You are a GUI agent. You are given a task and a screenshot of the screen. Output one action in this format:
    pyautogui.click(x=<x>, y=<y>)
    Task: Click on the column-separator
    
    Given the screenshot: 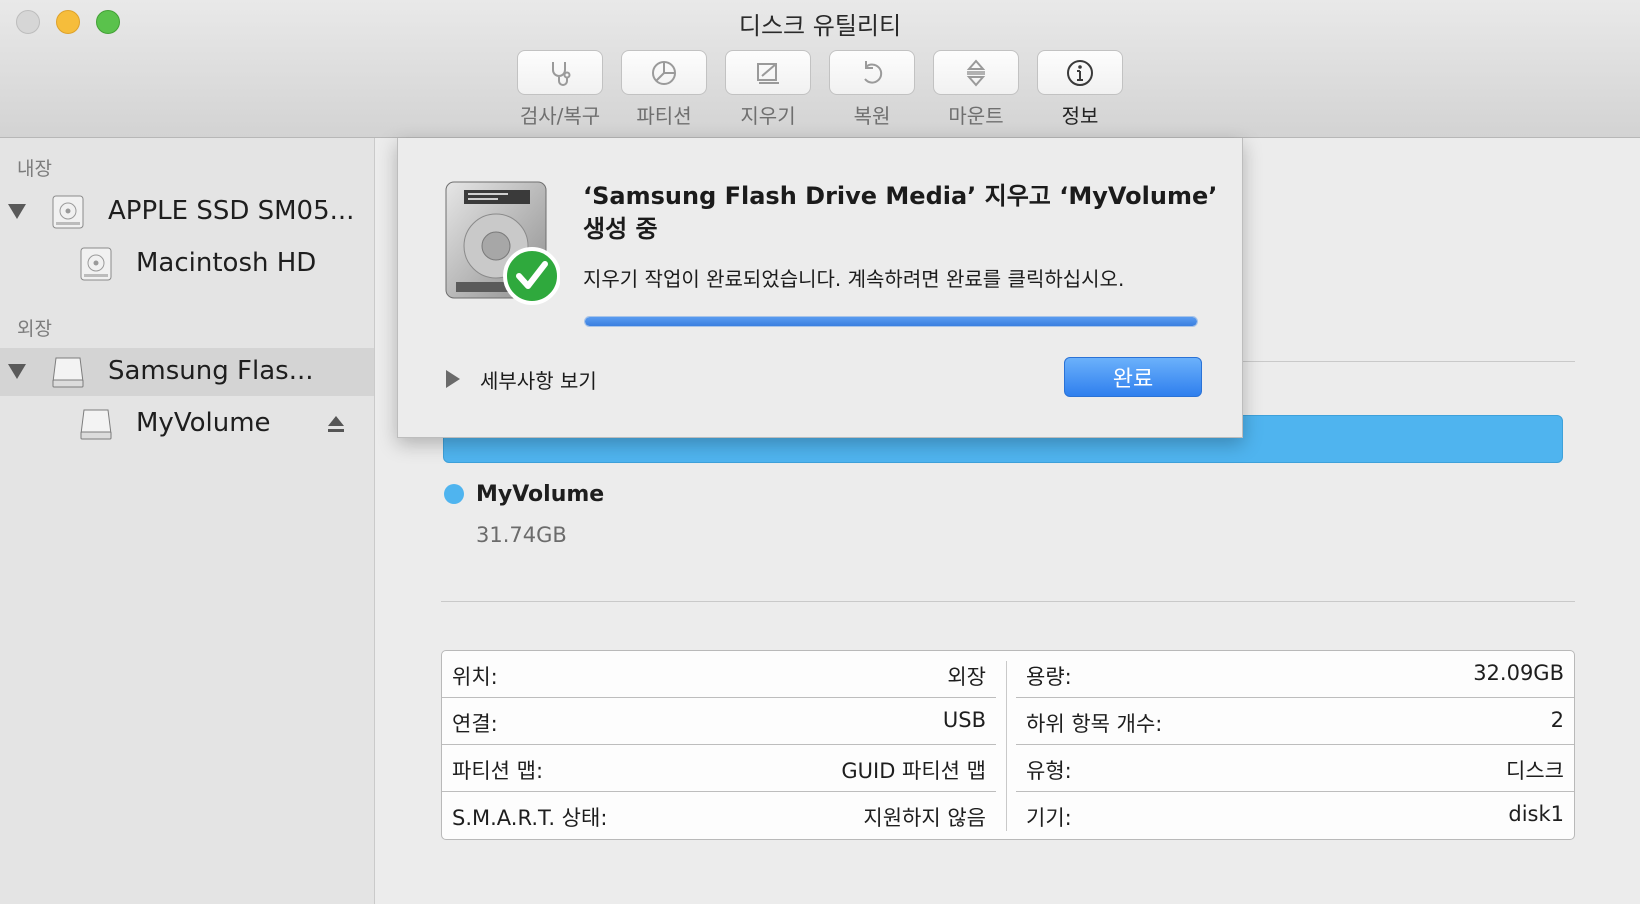 What is the action you would take?
    pyautogui.click(x=1006, y=746)
    